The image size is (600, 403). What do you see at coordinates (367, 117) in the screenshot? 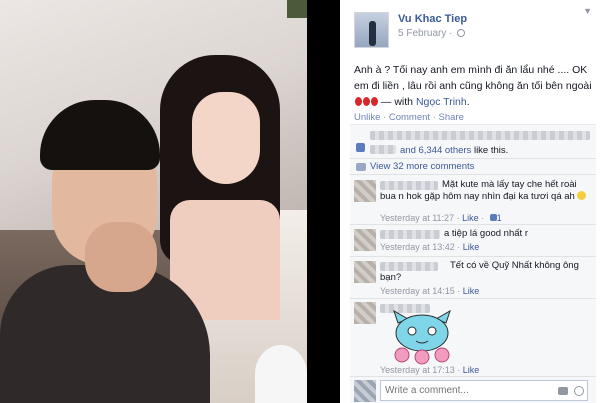
I see `unlike-link: Unlike` at bounding box center [367, 117].